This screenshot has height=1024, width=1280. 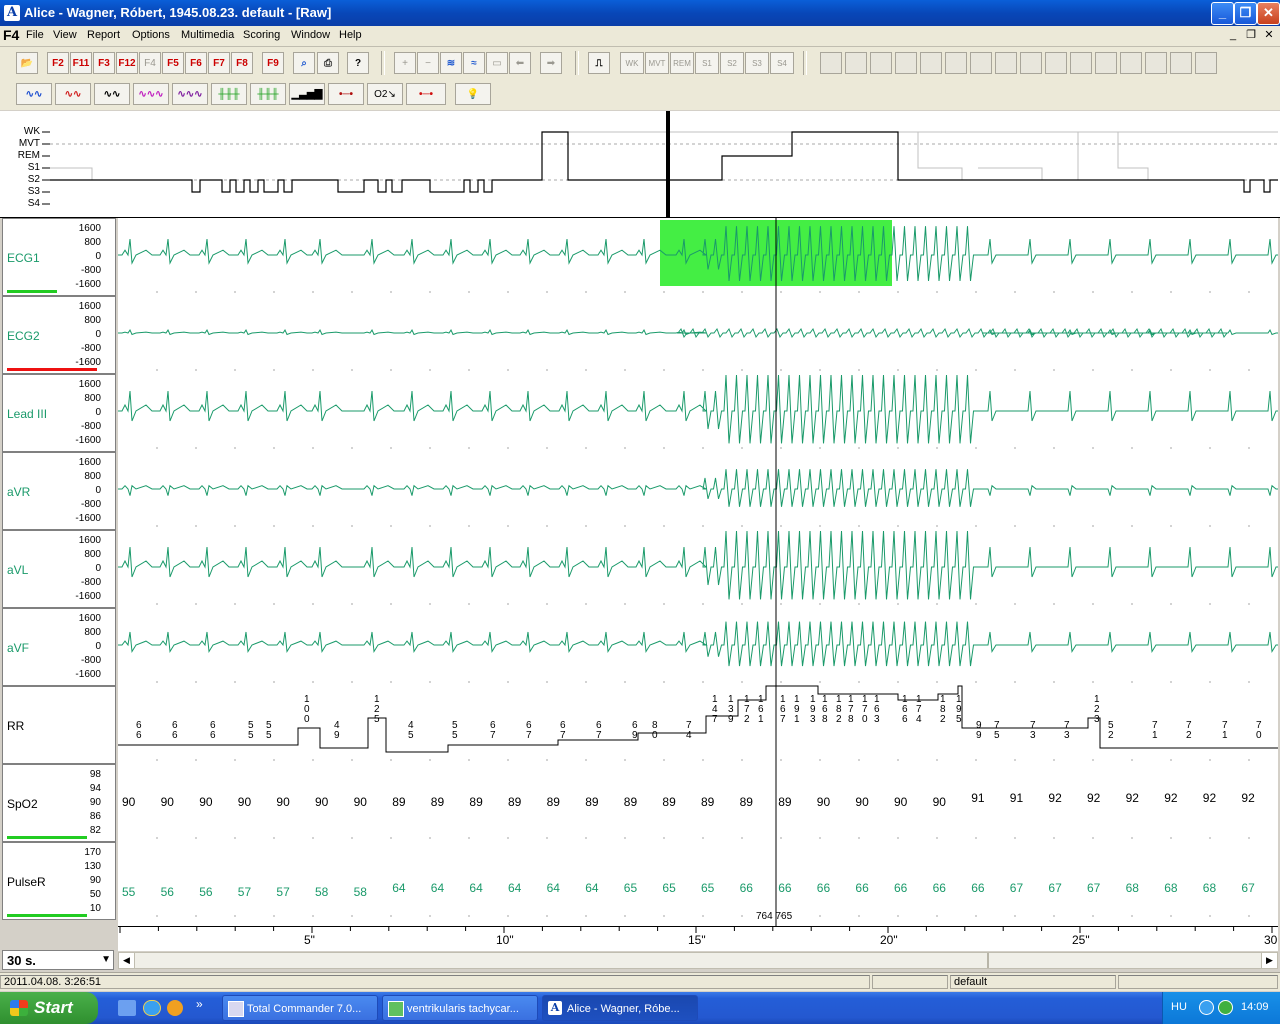 I want to click on clock: 14:09, so click(x=1255, y=1007).